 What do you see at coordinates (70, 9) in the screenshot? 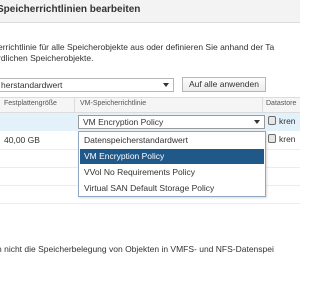
I see `dialog-title: Speicherrichtlinien bearbeiten` at bounding box center [70, 9].